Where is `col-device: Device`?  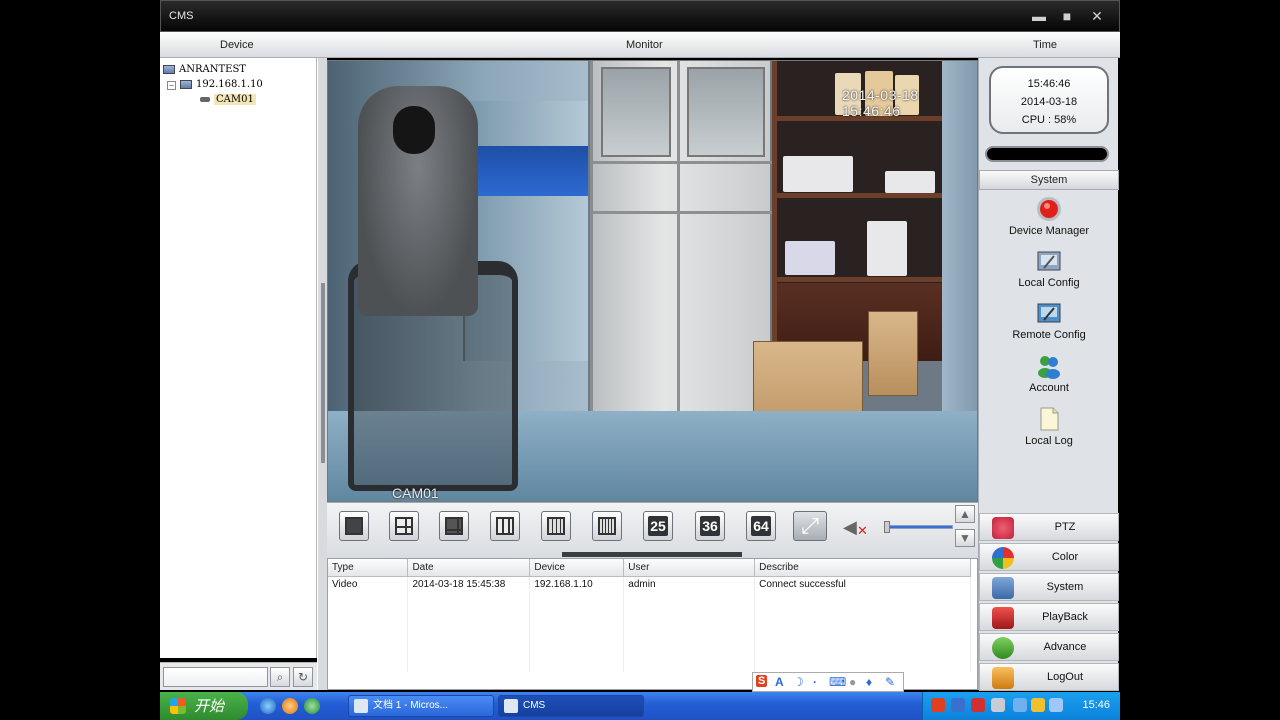
col-device: Device is located at coordinates (577, 568).